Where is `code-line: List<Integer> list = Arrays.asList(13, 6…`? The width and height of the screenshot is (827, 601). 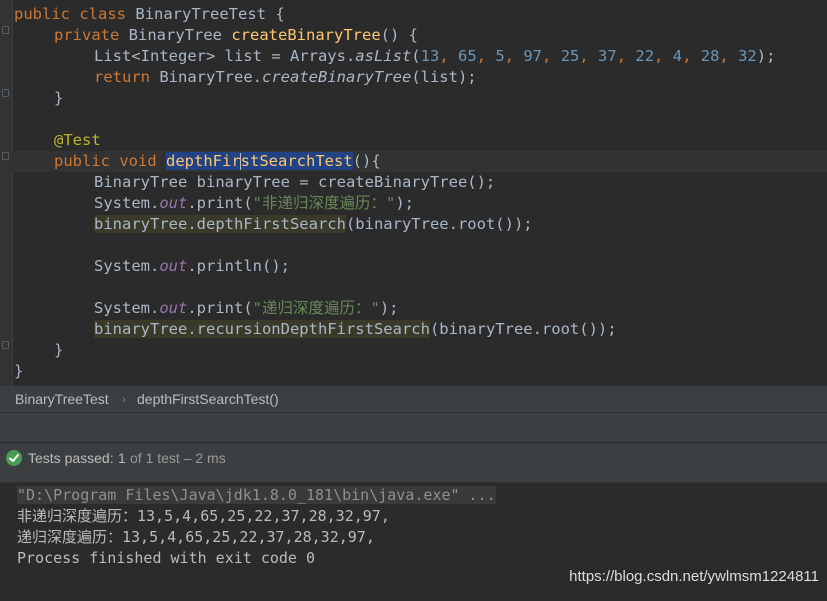
code-line: List<Integer> list = Arrays.asList(13, 6… is located at coordinates (435, 56).